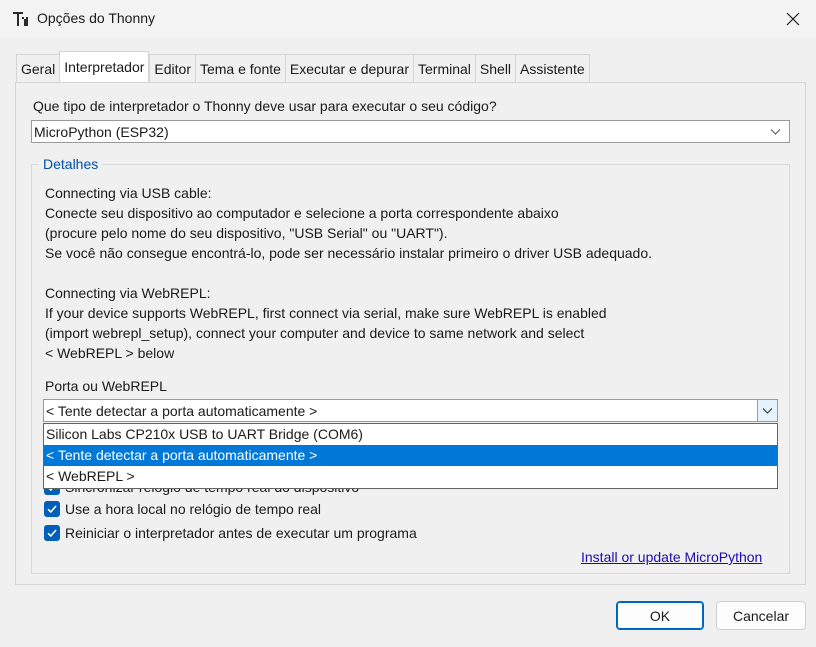 The image size is (816, 647). I want to click on webrepl-line: Connecting via WebREPL:, so click(128, 293).